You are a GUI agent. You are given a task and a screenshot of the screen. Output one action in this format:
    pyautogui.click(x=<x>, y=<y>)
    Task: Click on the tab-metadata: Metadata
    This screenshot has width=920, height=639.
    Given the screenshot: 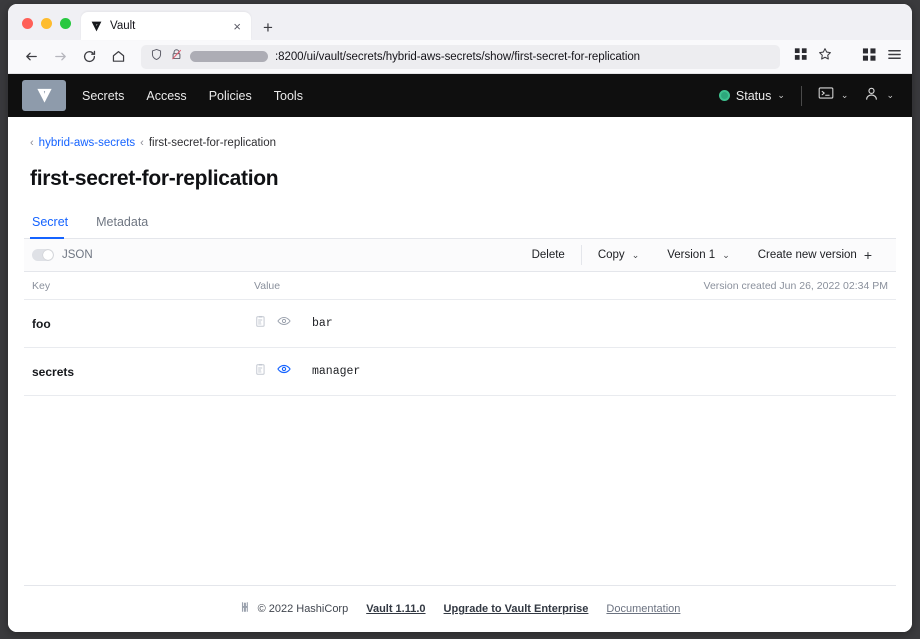 What is the action you would take?
    pyautogui.click(x=126, y=226)
    